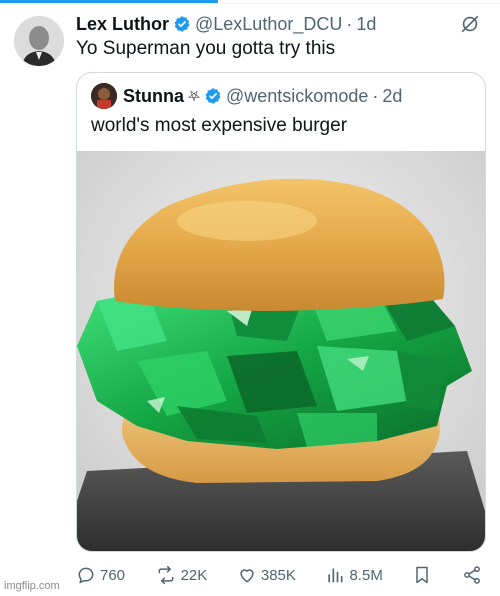  I want to click on views-count: 8.5M, so click(366, 575).